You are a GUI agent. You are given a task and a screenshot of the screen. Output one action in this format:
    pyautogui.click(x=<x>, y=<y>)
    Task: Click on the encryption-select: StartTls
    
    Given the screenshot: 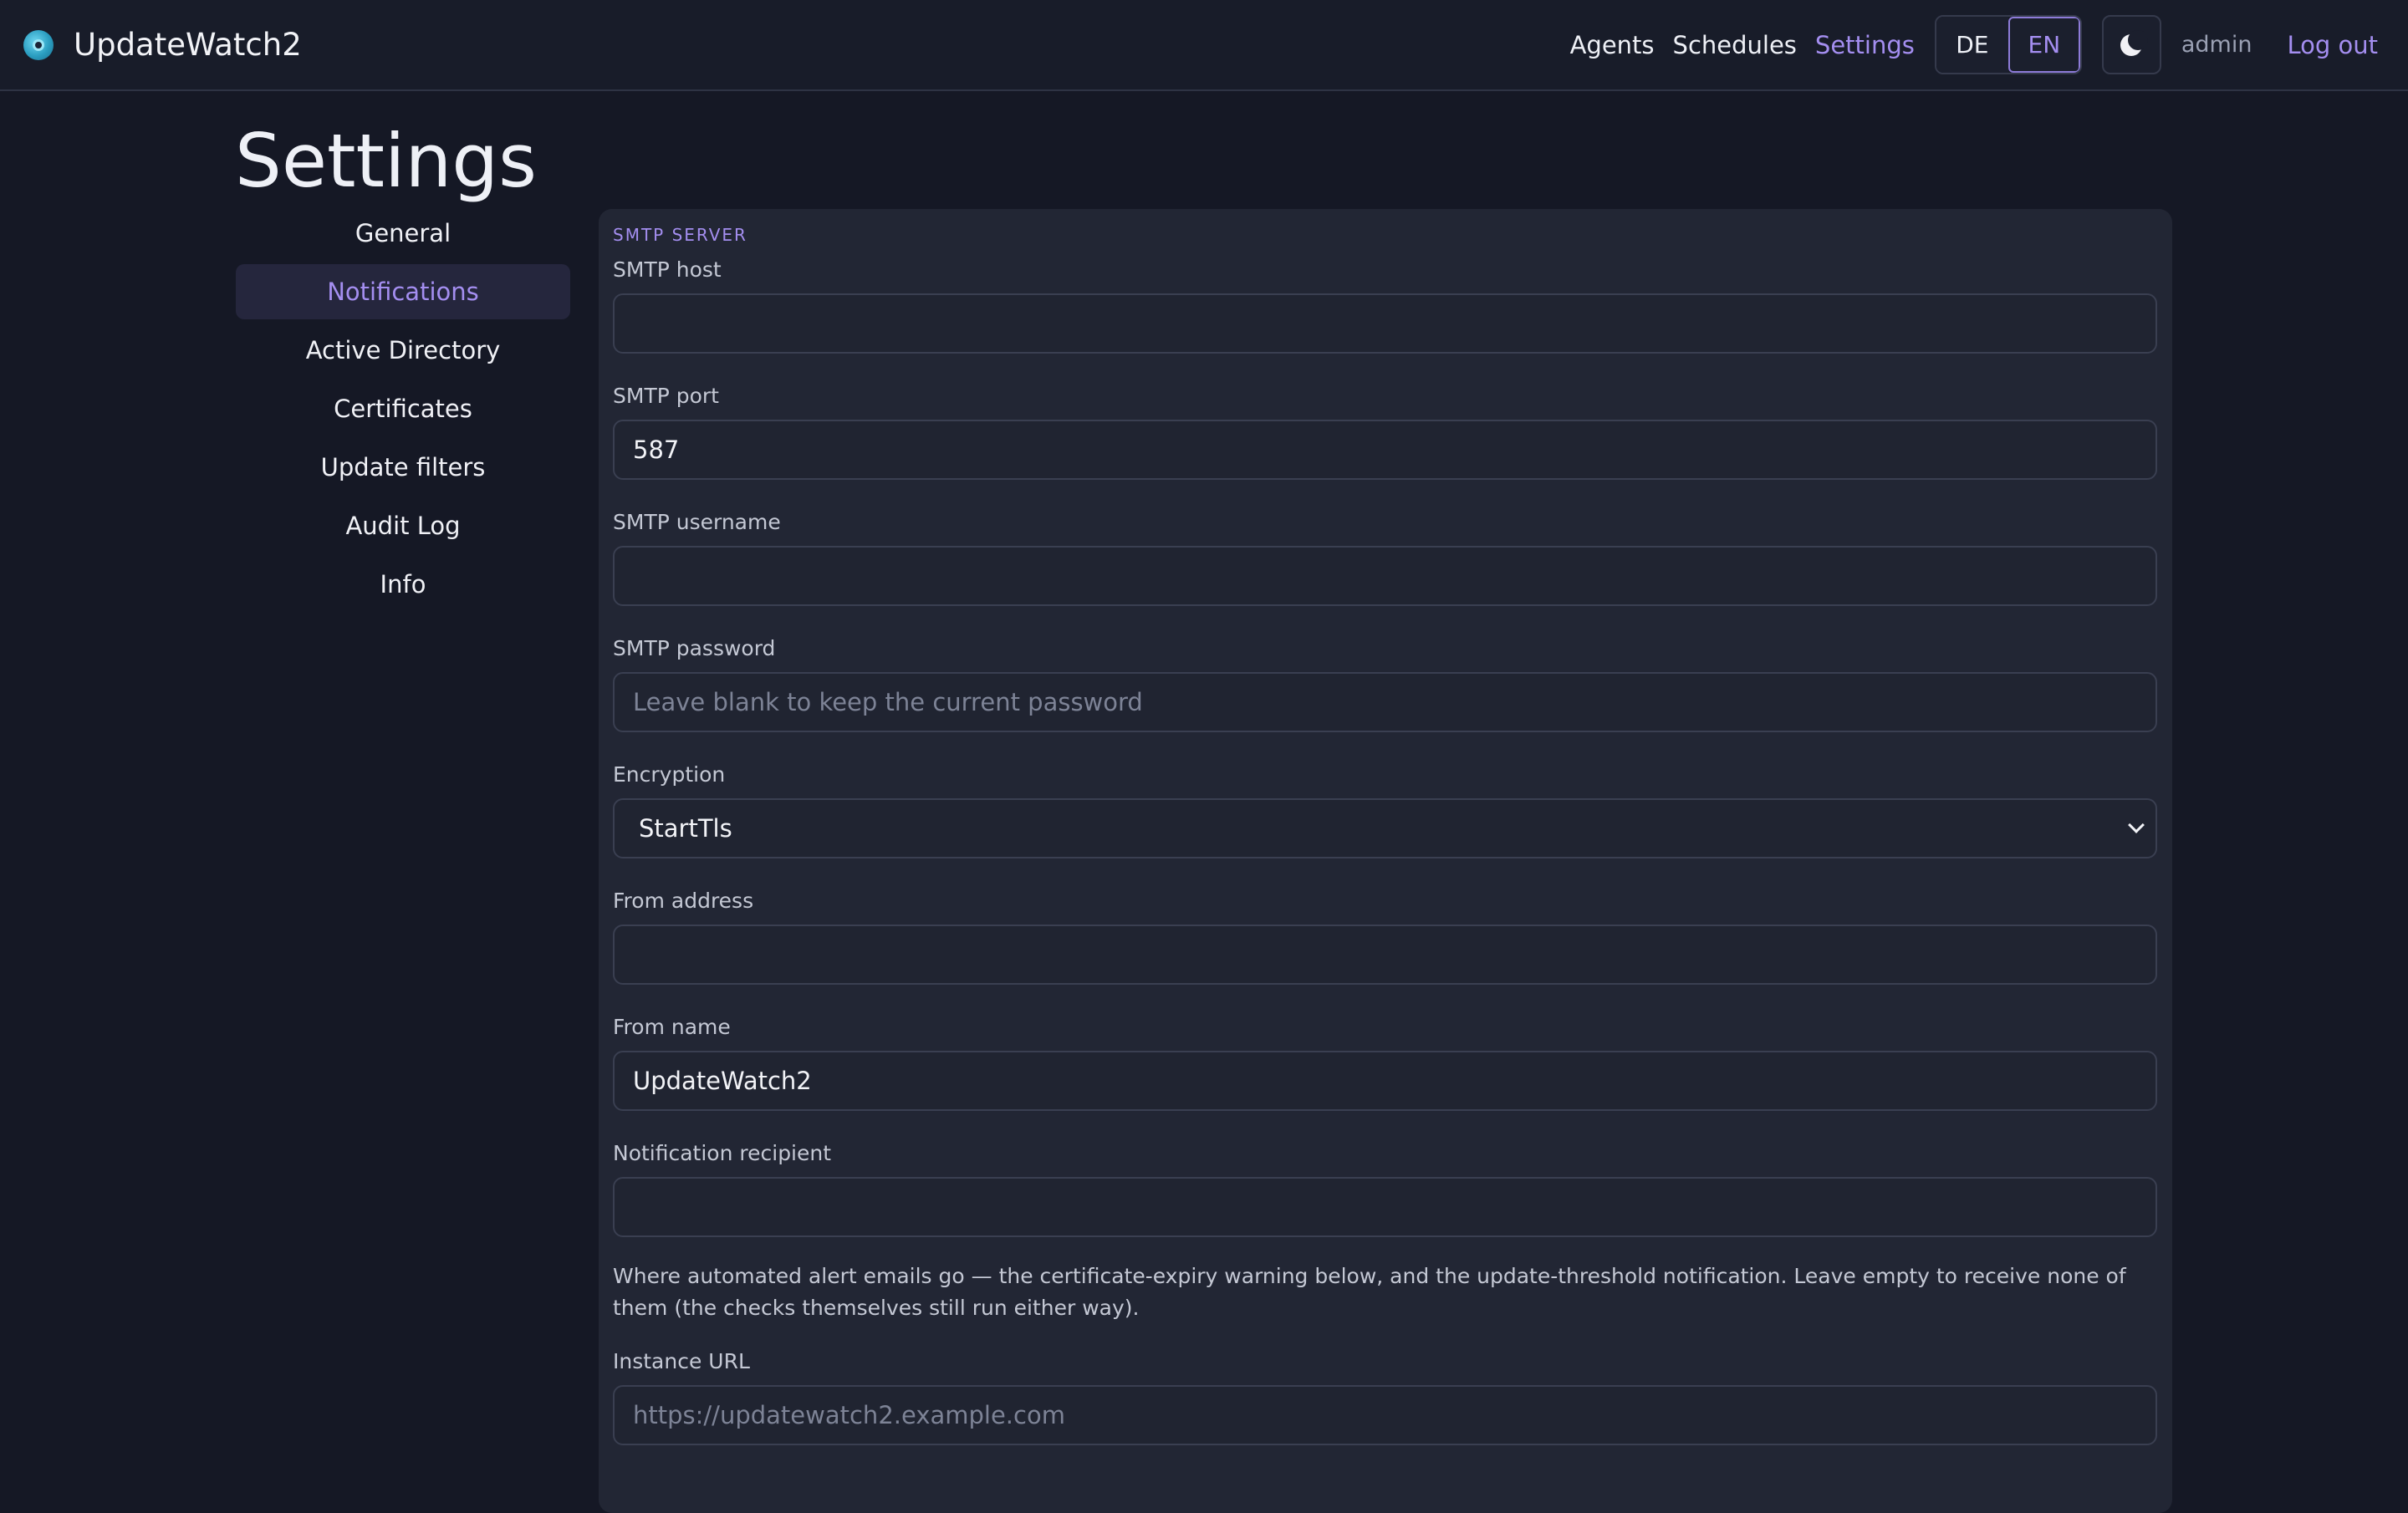 What is the action you would take?
    pyautogui.click(x=1385, y=828)
    